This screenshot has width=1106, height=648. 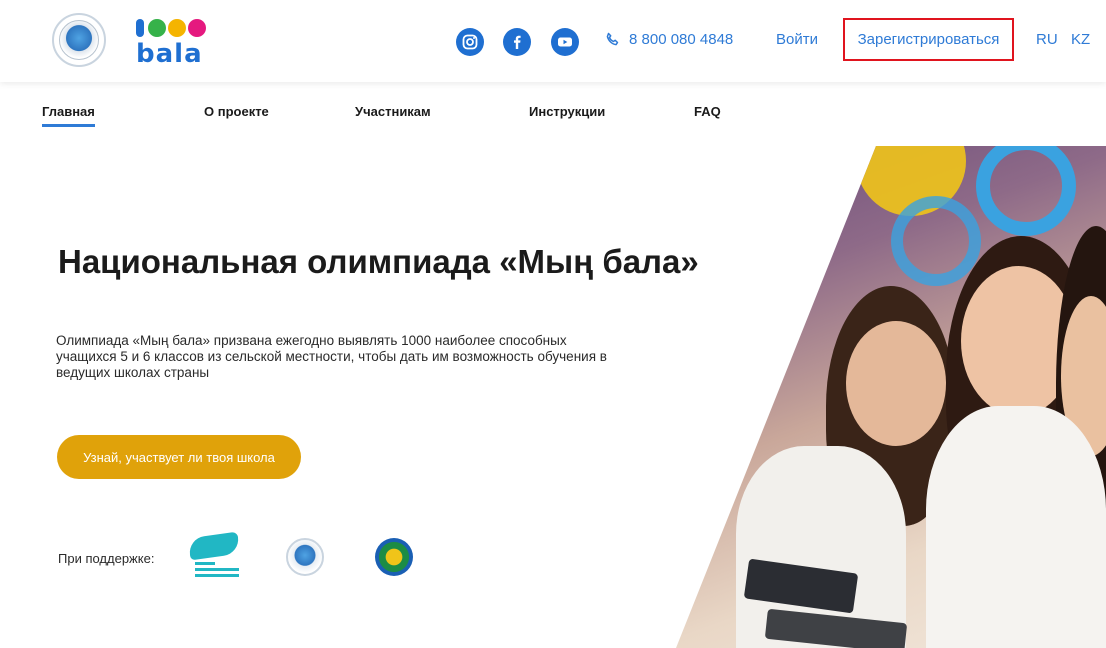 I want to click on youtube-icon, so click(x=565, y=42).